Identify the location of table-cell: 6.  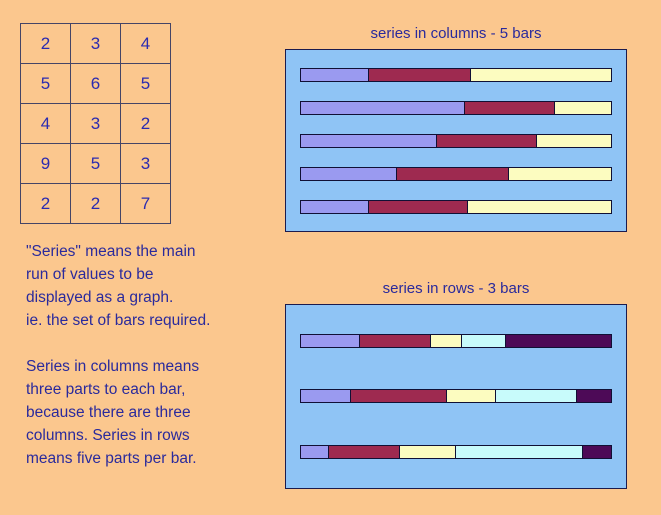
(95, 83).